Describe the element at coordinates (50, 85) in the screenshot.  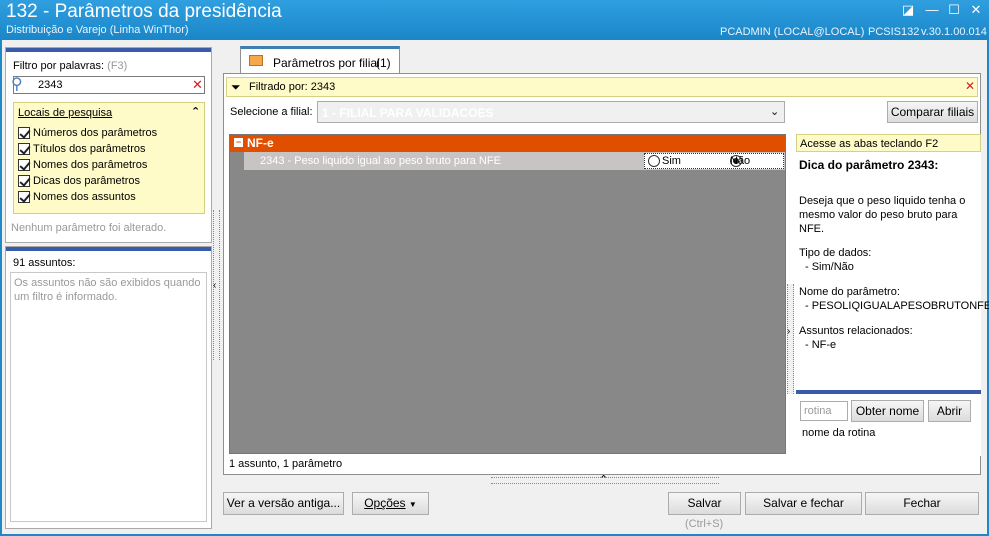
I see `search-value: 2343` at that location.